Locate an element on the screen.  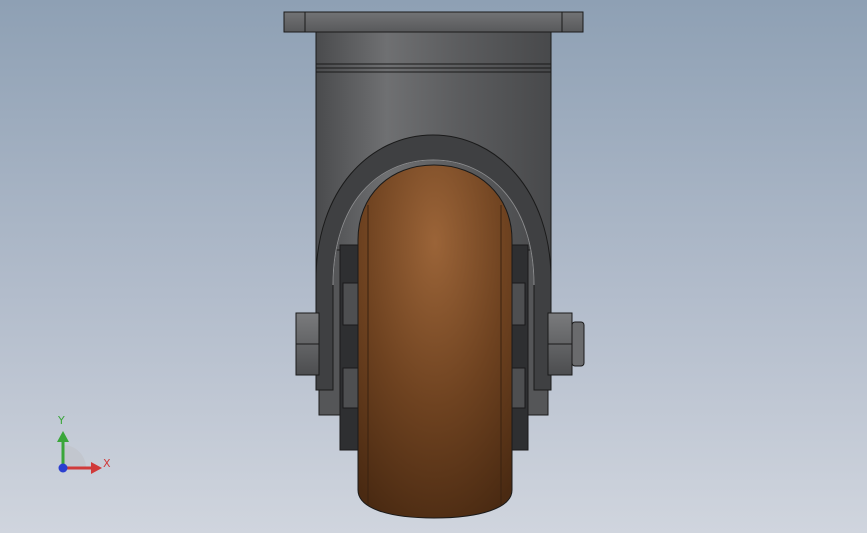
y-axis-arrowhead is located at coordinates (63, 436).